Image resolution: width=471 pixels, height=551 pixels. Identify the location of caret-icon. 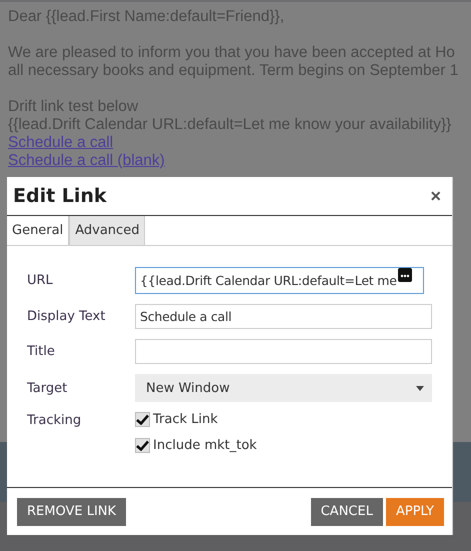
(420, 388).